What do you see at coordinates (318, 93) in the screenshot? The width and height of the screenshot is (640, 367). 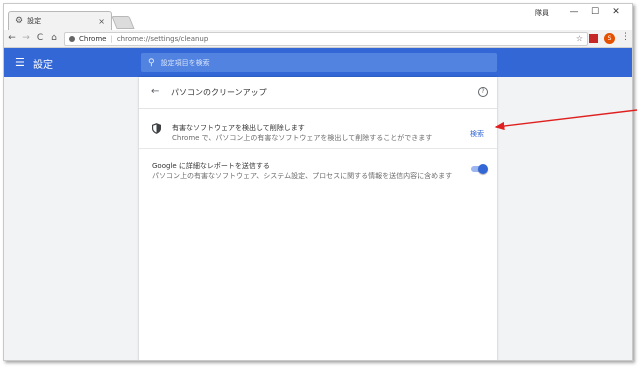 I see `cleanup-header: ← パソコンのクリーンアップ ?` at bounding box center [318, 93].